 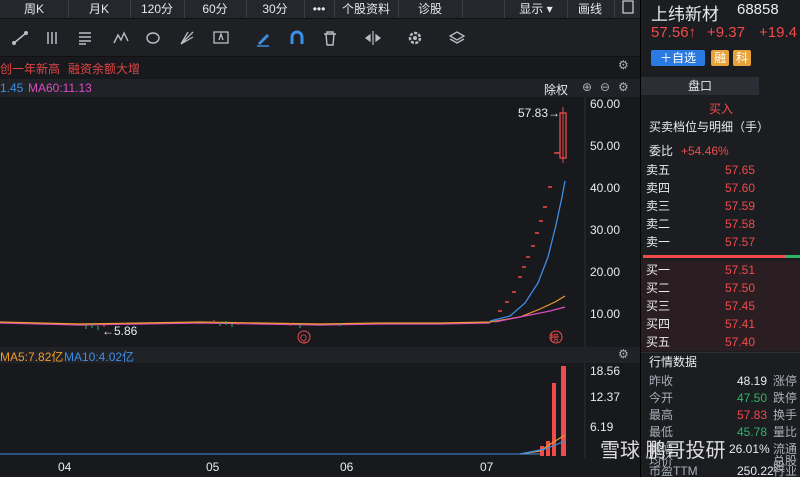 What do you see at coordinates (673, 471) in the screenshot?
I see `quote-label: 市盈TTM` at bounding box center [673, 471].